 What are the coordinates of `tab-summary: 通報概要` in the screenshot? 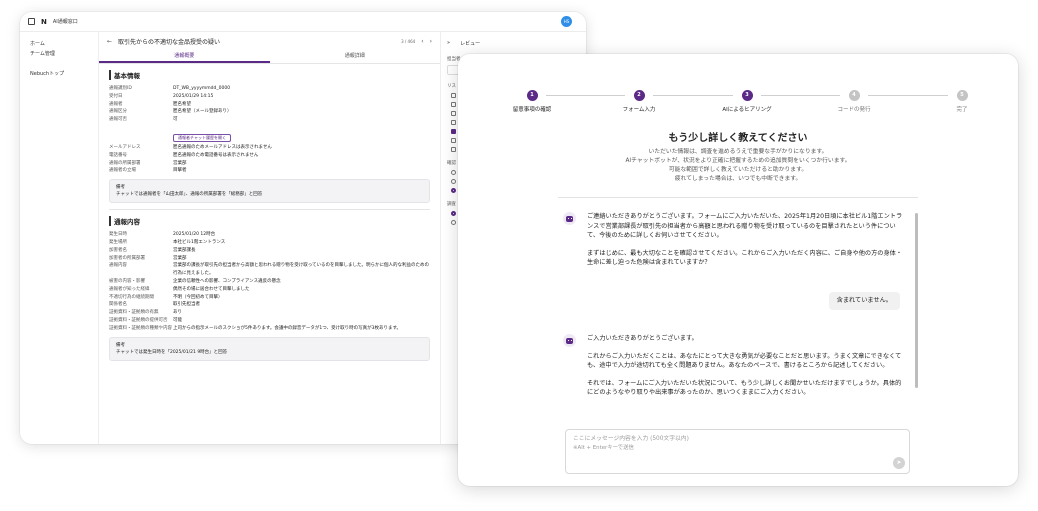 It's located at (184, 56).